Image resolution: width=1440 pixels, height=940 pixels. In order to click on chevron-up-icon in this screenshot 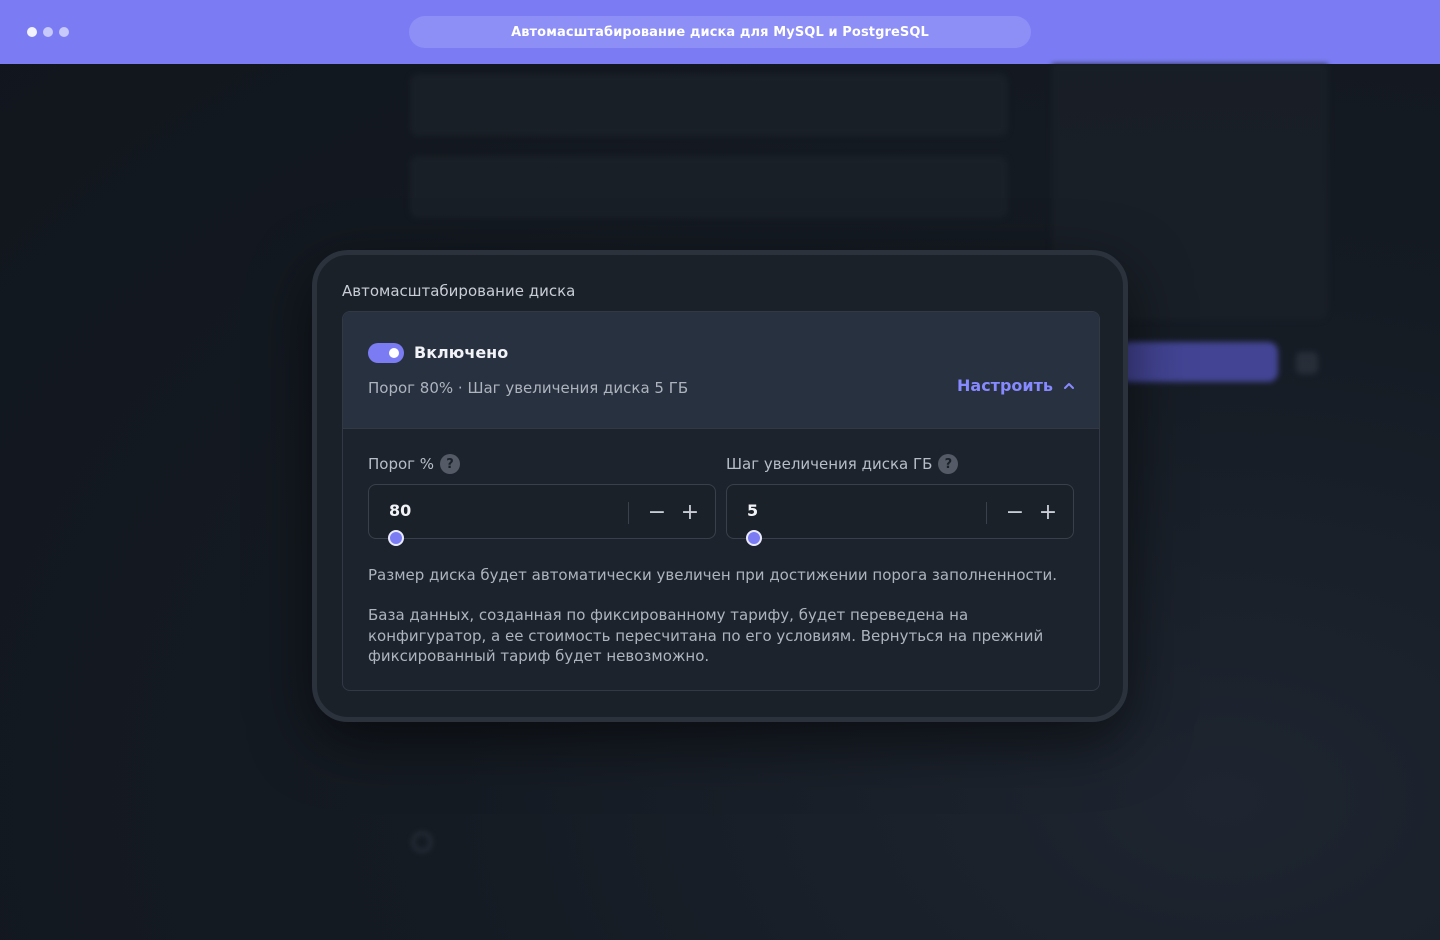, I will do `click(1069, 385)`.